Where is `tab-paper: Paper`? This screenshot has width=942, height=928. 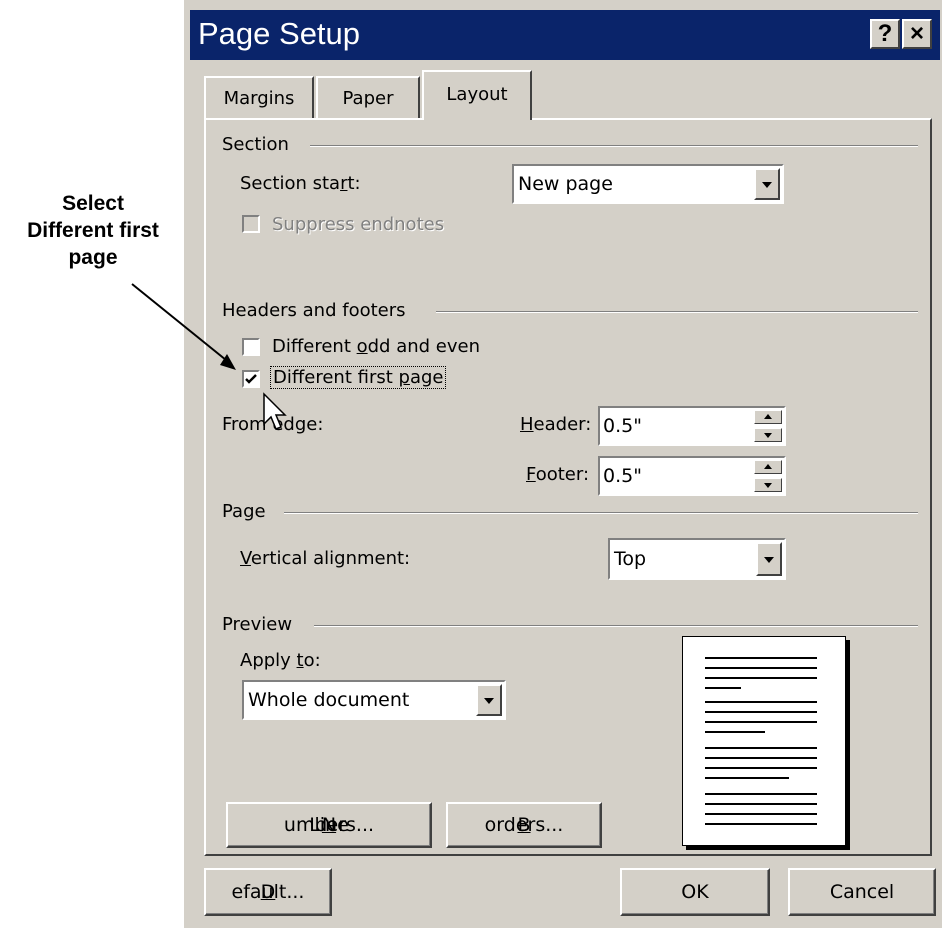 tab-paper: Paper is located at coordinates (368, 97).